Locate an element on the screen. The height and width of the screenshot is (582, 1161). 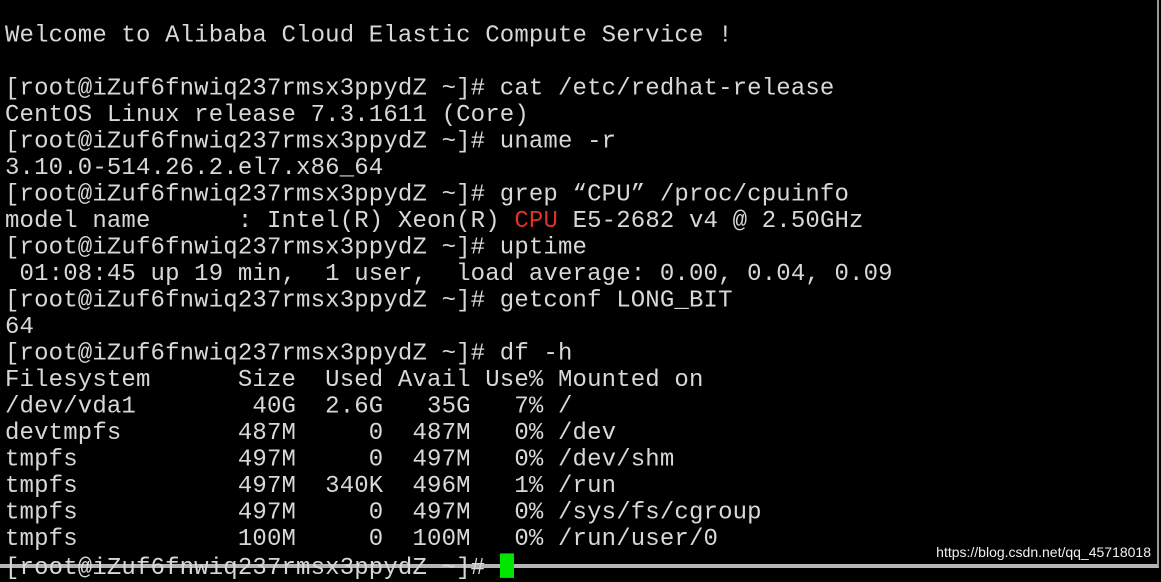
terminal-line: [root@iZuf6fnwiq237rmsx3ppydZ ~]# is located at coordinates (449, 567).